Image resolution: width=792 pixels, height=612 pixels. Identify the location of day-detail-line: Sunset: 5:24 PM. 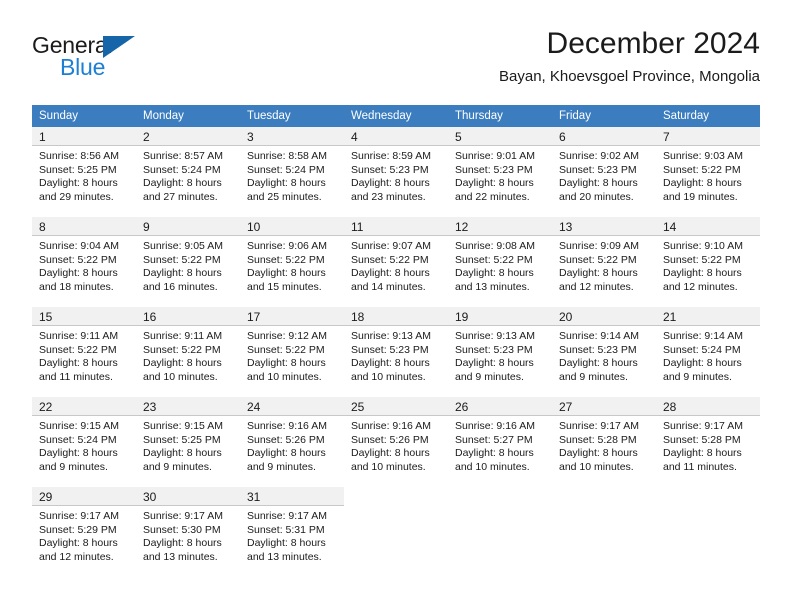
(286, 169).